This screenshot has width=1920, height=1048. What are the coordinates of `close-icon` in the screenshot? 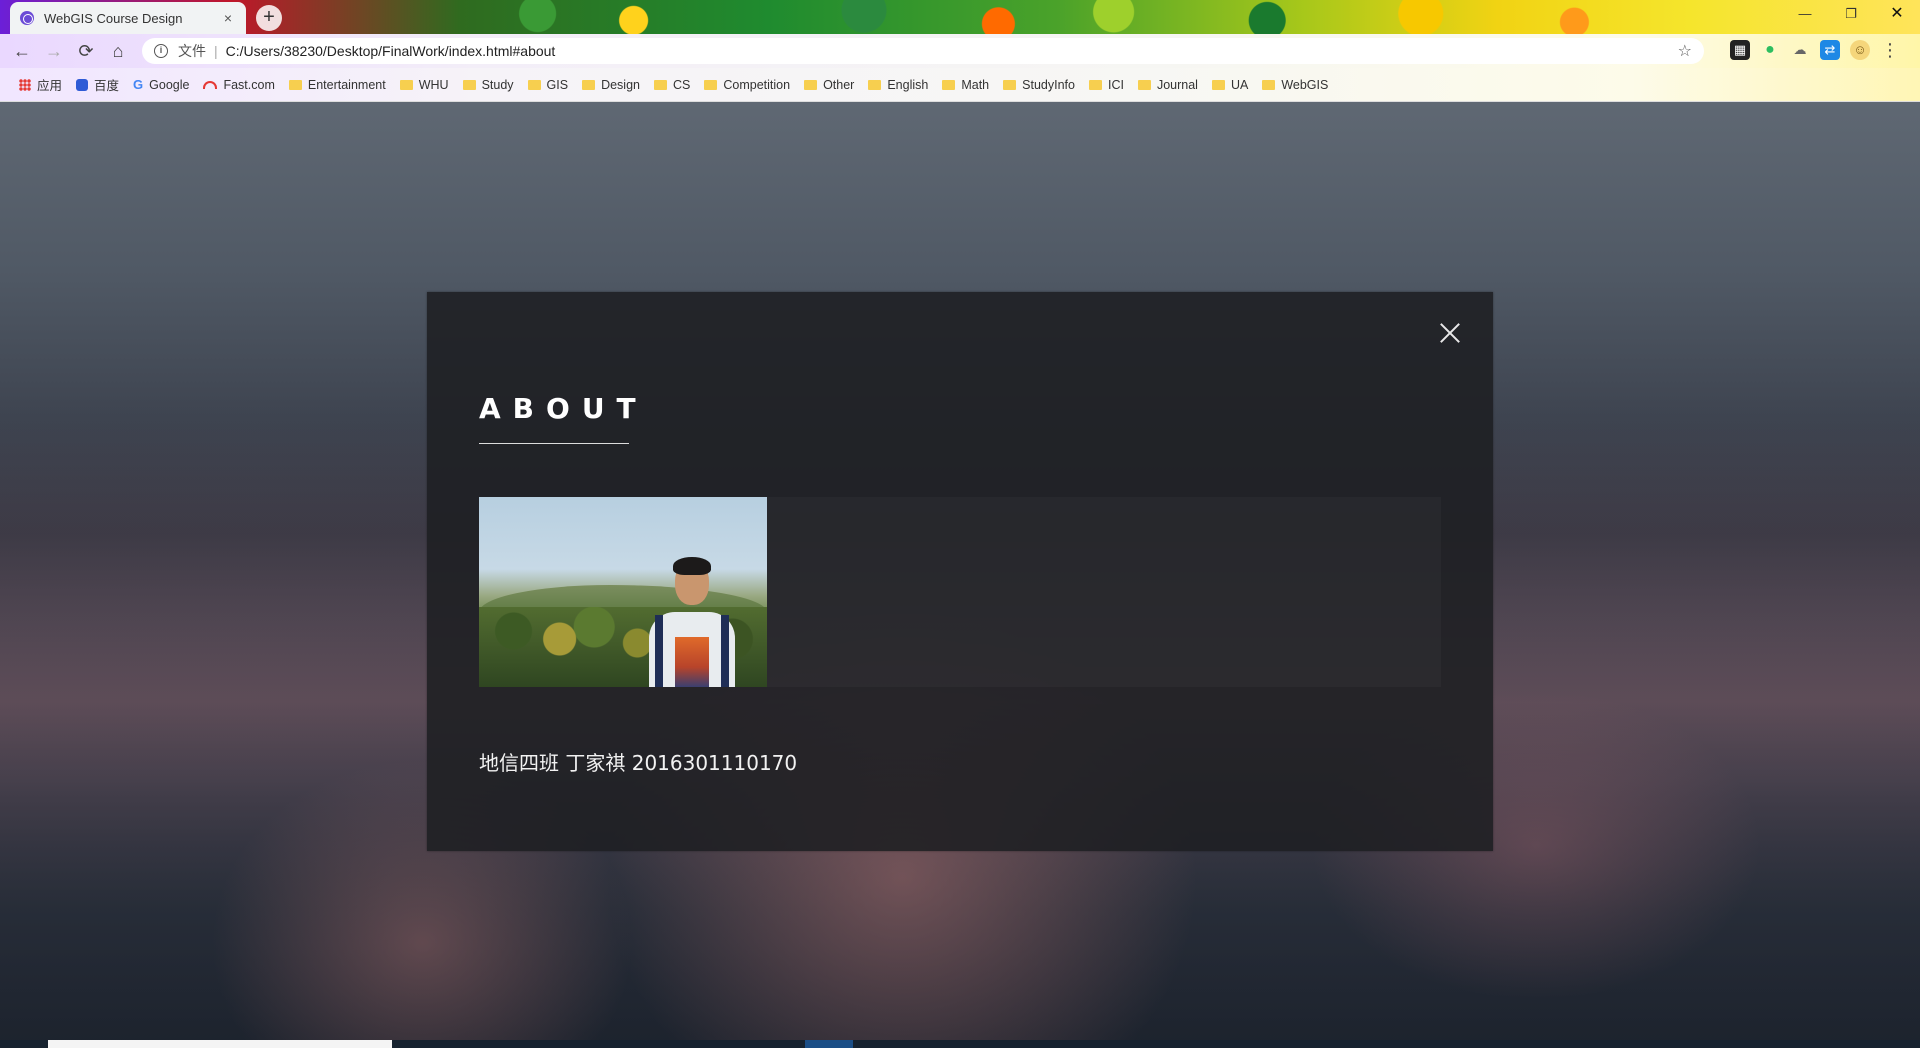 It's located at (1450, 335).